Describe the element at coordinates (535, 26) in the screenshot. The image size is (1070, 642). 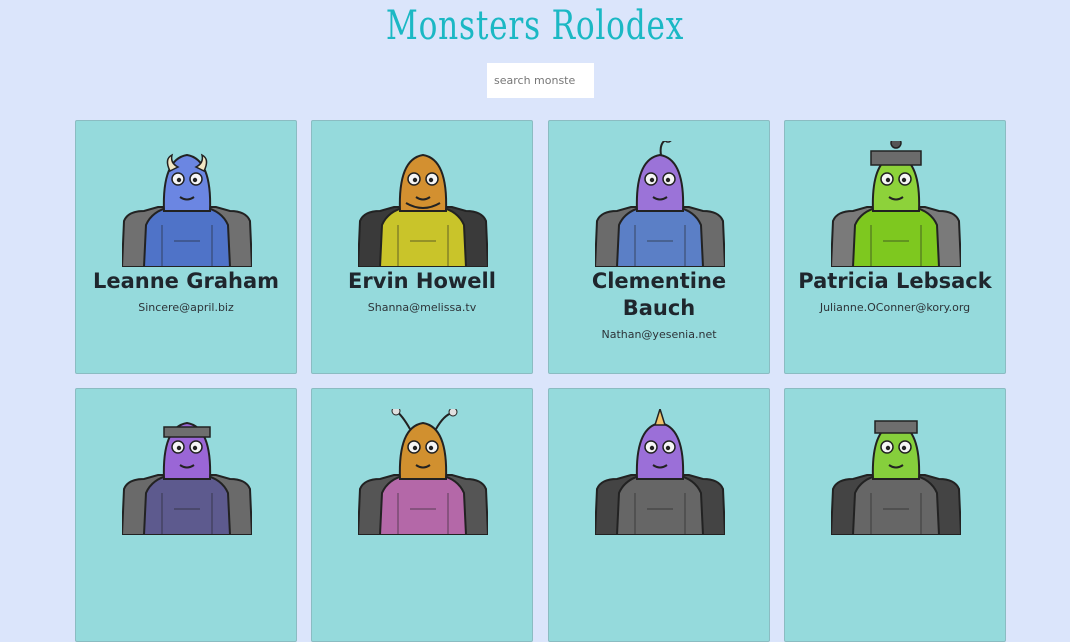
I see `app-title: Monsters Rolodex` at that location.